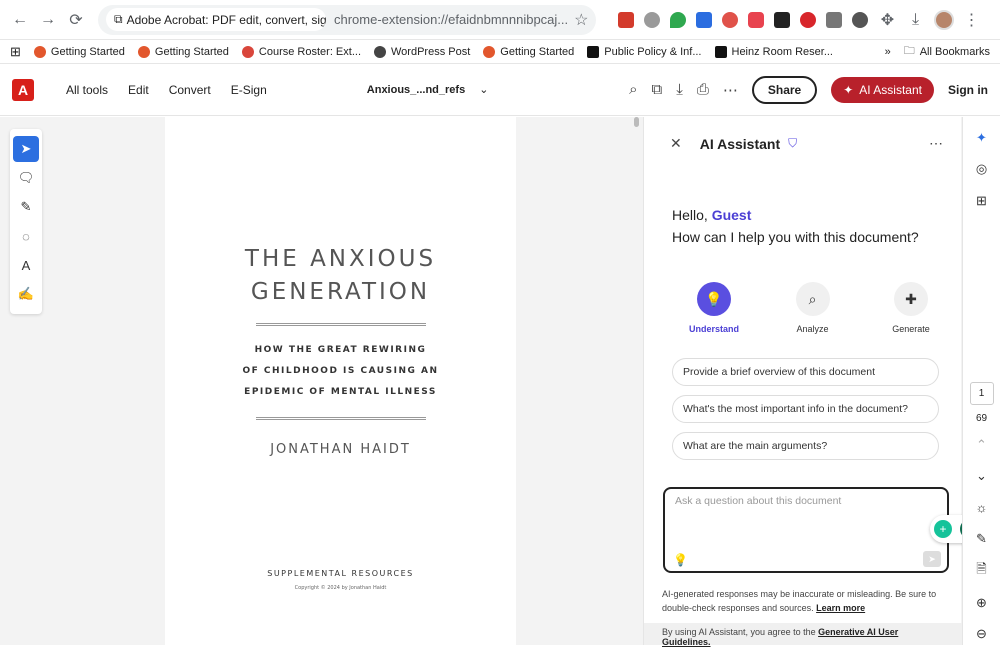 Image resolution: width=1000 pixels, height=647 pixels. I want to click on lasso-icon: ◌, so click(26, 236).